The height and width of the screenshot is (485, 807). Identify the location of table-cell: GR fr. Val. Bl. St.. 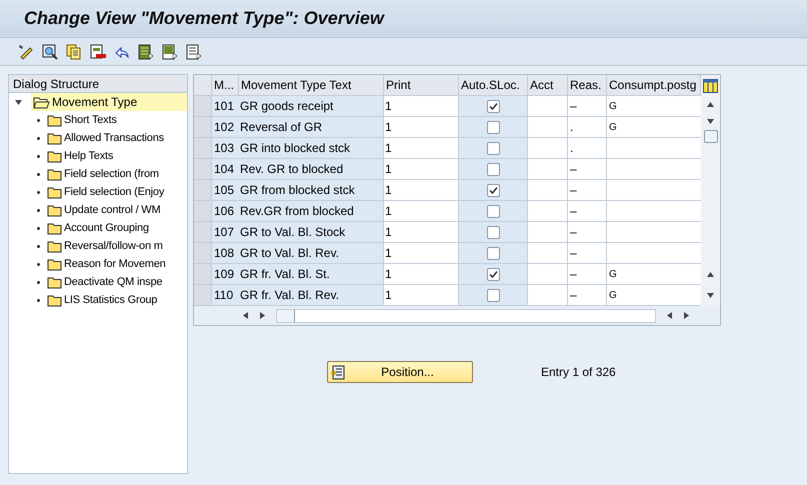
(311, 274).